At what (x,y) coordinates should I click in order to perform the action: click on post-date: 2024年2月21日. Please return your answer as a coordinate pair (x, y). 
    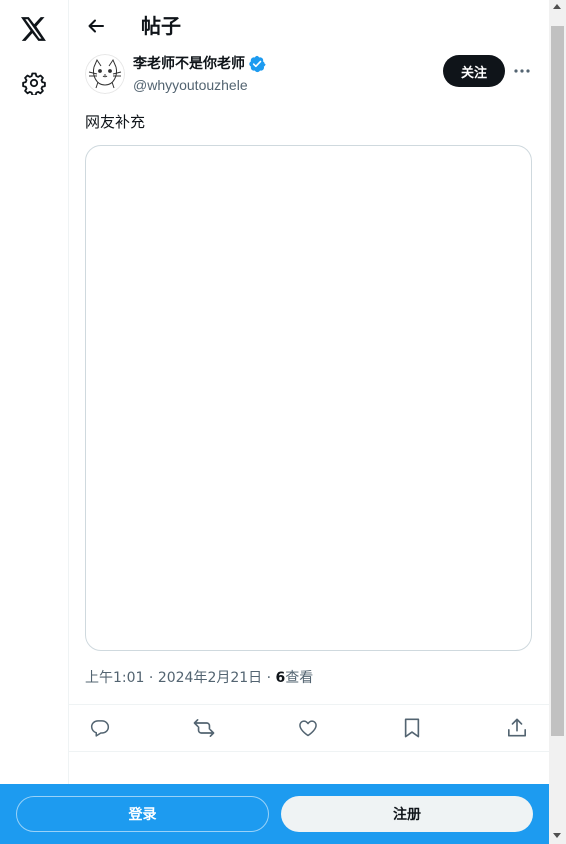
    Looking at the image, I should click on (210, 678).